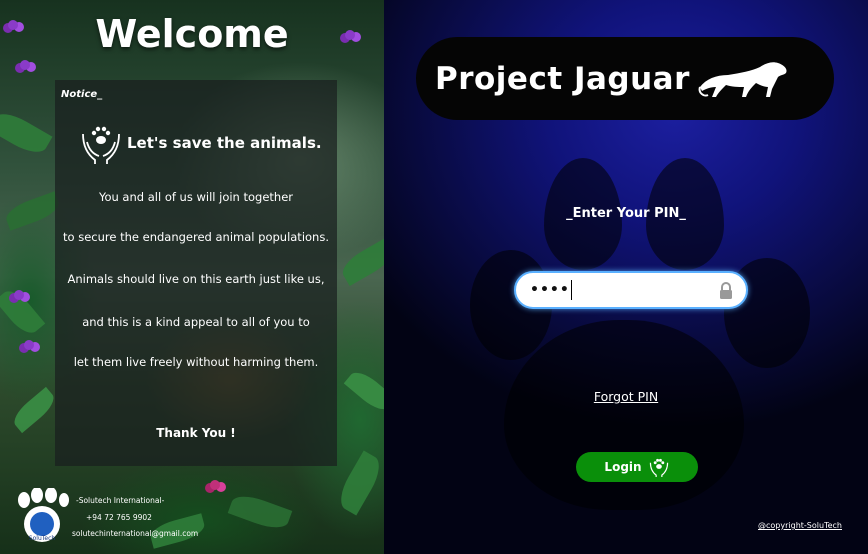 This screenshot has height=554, width=868. I want to click on title-banner: Project Jaguar, so click(625, 78).